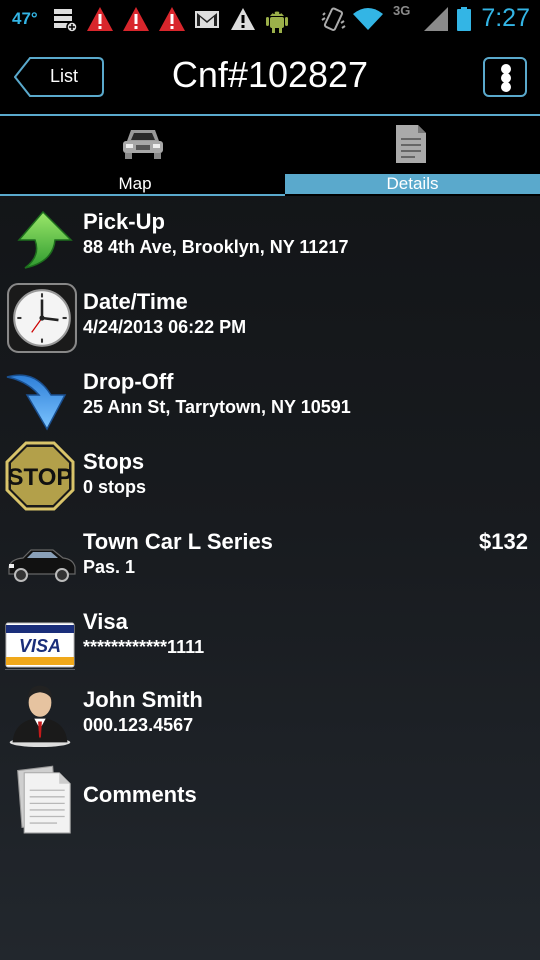 This screenshot has height=960, width=540. What do you see at coordinates (40, 669) in the screenshot?
I see `row-separator` at bounding box center [40, 669].